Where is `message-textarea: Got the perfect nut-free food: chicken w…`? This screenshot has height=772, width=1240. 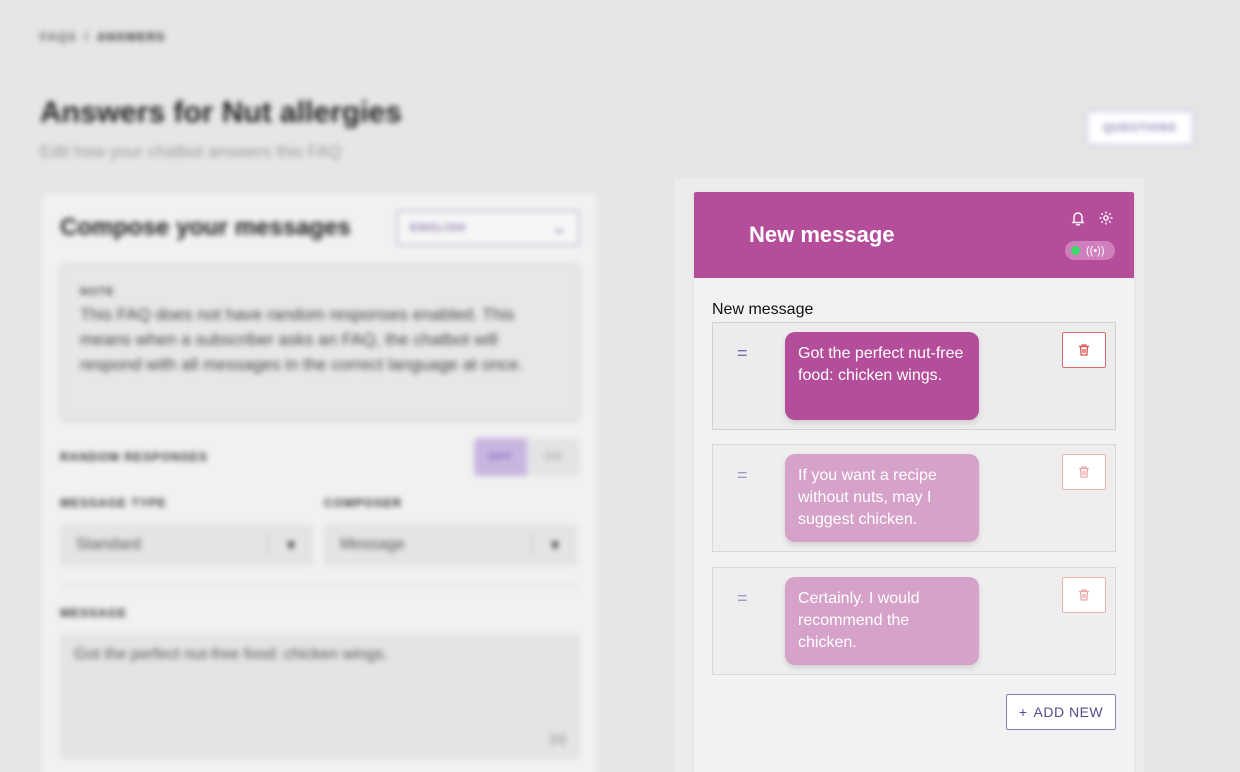 message-textarea: Got the perfect nut-free food: chicken w… is located at coordinates (320, 697).